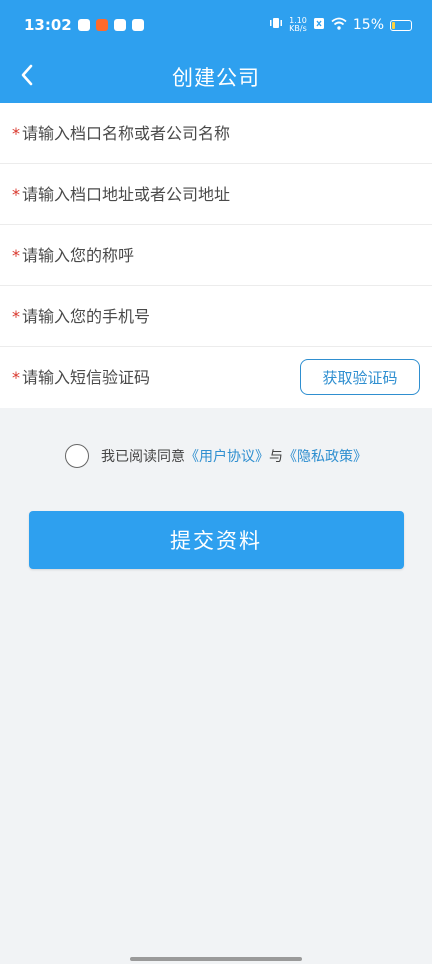 The height and width of the screenshot is (964, 432). What do you see at coordinates (77, 456) in the screenshot?
I see `agree-radio` at bounding box center [77, 456].